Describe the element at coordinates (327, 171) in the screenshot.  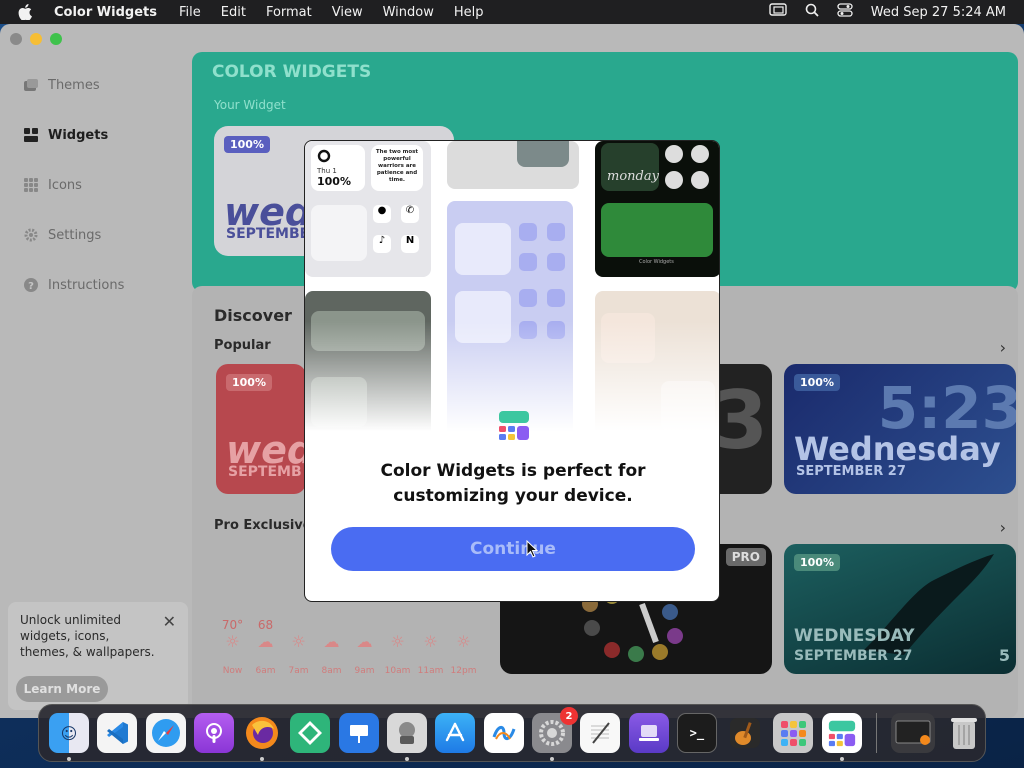
I see `preview-thu: Thu 1` at that location.